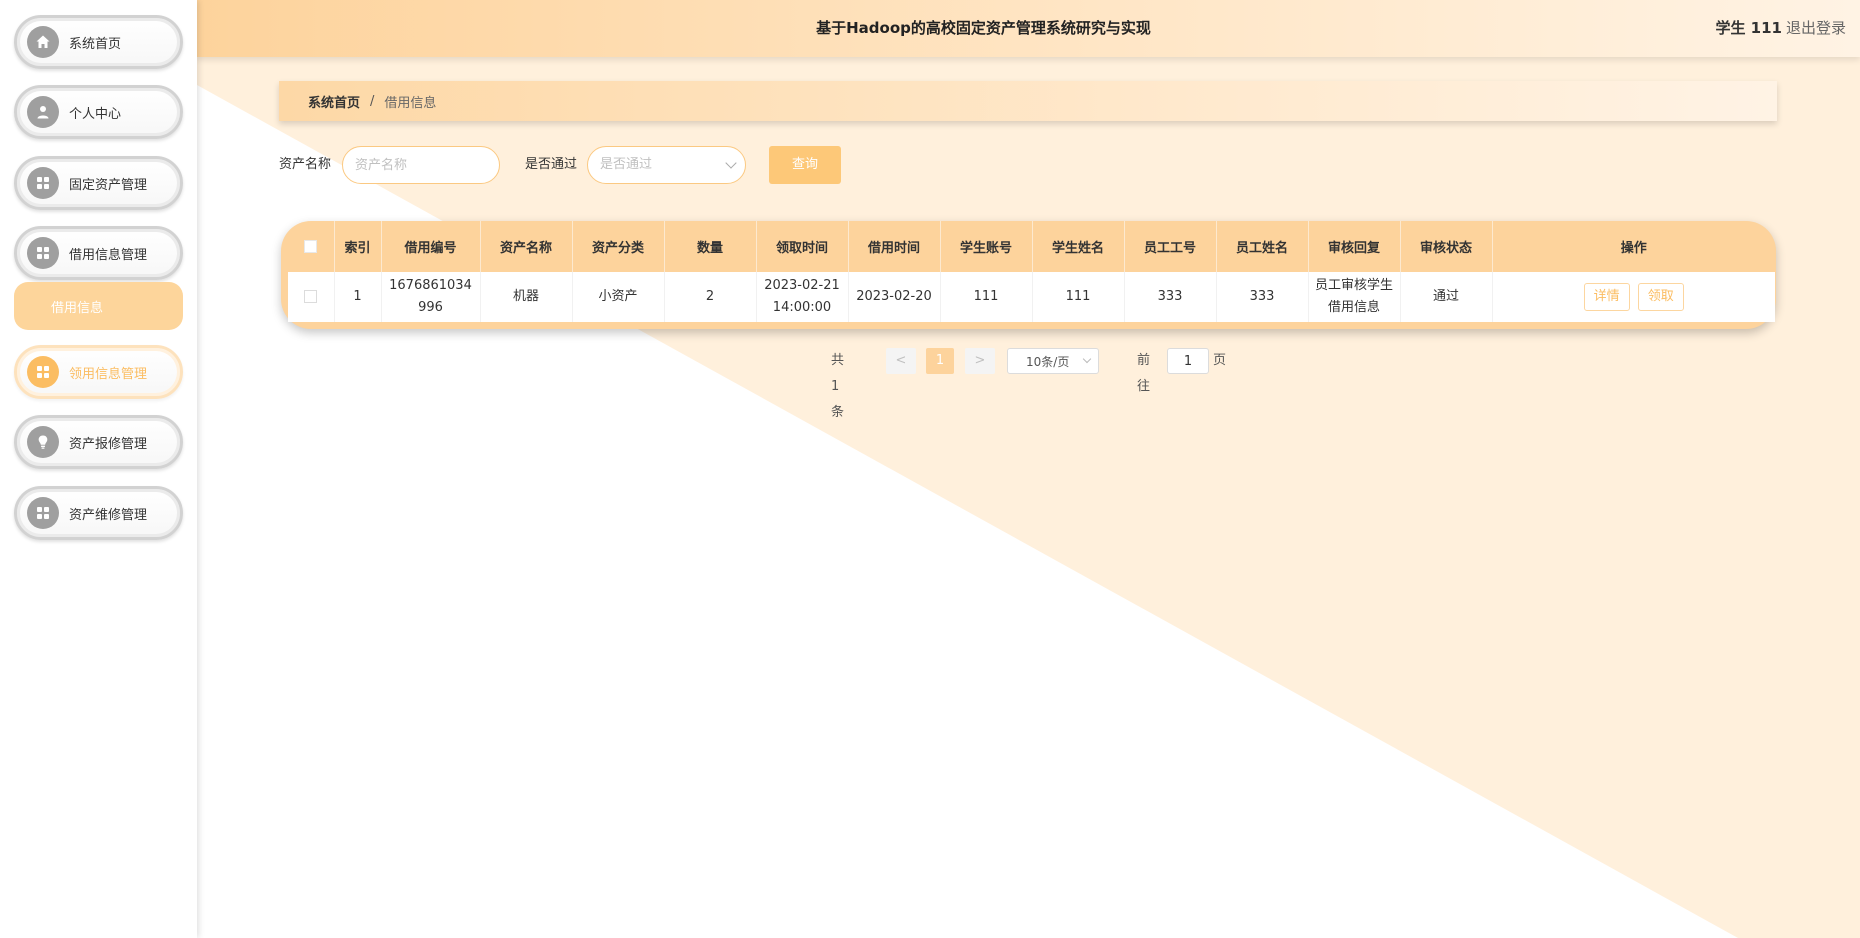 The width and height of the screenshot is (1860, 938). Describe the element at coordinates (1446, 246) in the screenshot. I see `column-header: 审核状态` at that location.